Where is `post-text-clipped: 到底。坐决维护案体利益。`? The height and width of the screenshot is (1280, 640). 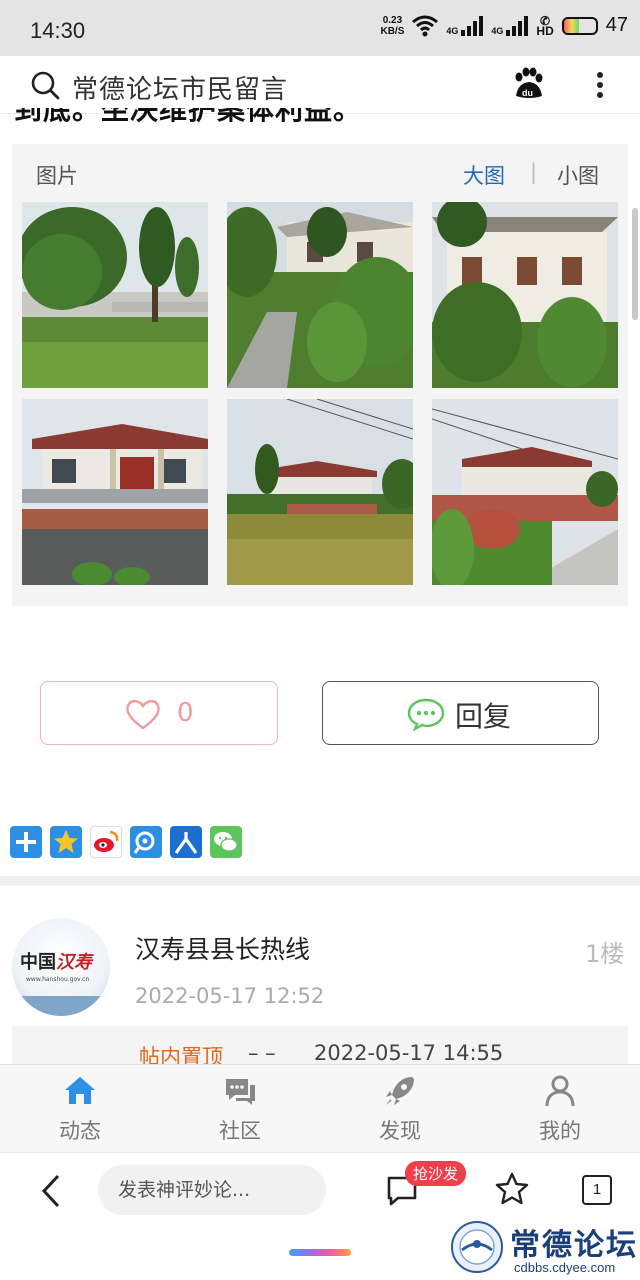 post-text-clipped: 到底。坐决维护案体利益。 is located at coordinates (188, 117).